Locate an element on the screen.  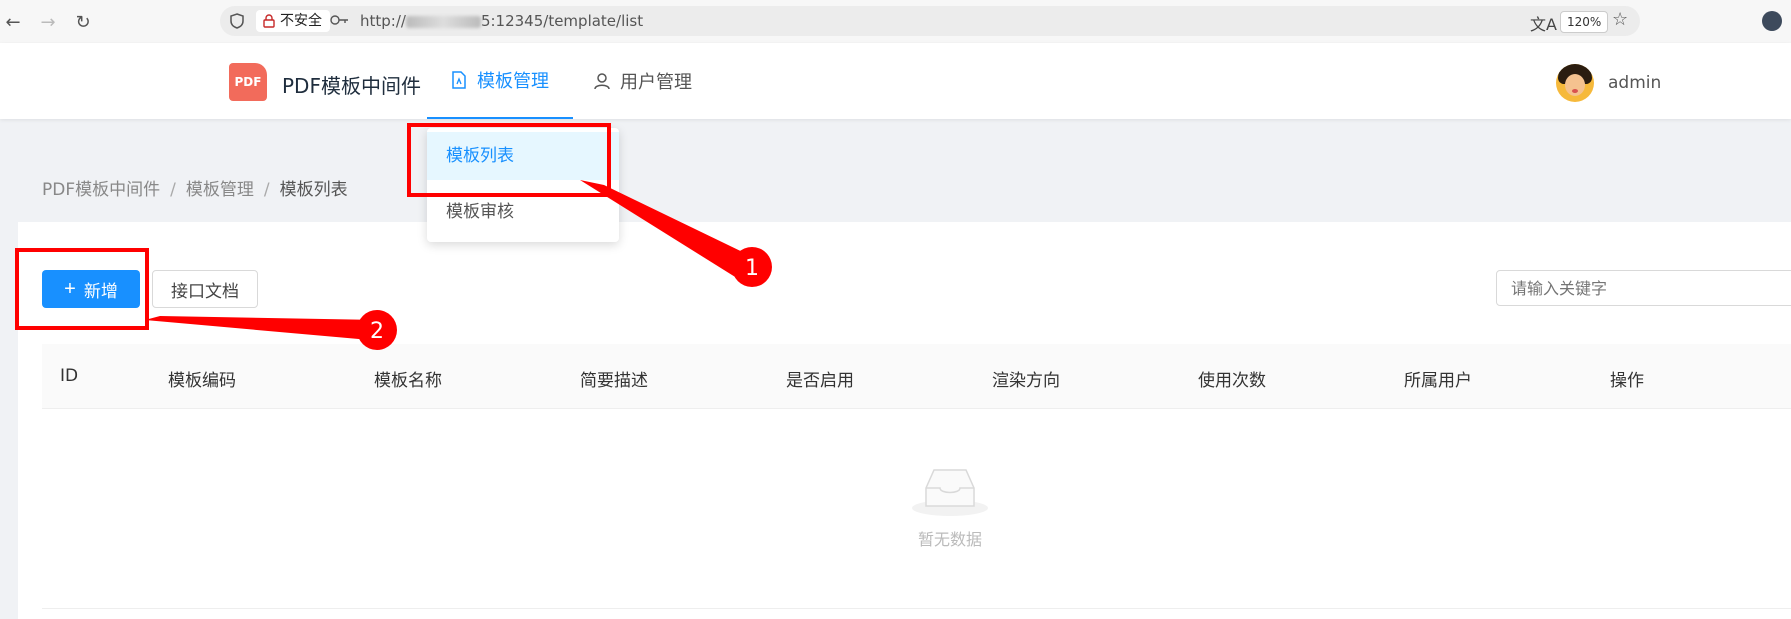
breadcrumb-home: PDF模板中间件 is located at coordinates (101, 190).